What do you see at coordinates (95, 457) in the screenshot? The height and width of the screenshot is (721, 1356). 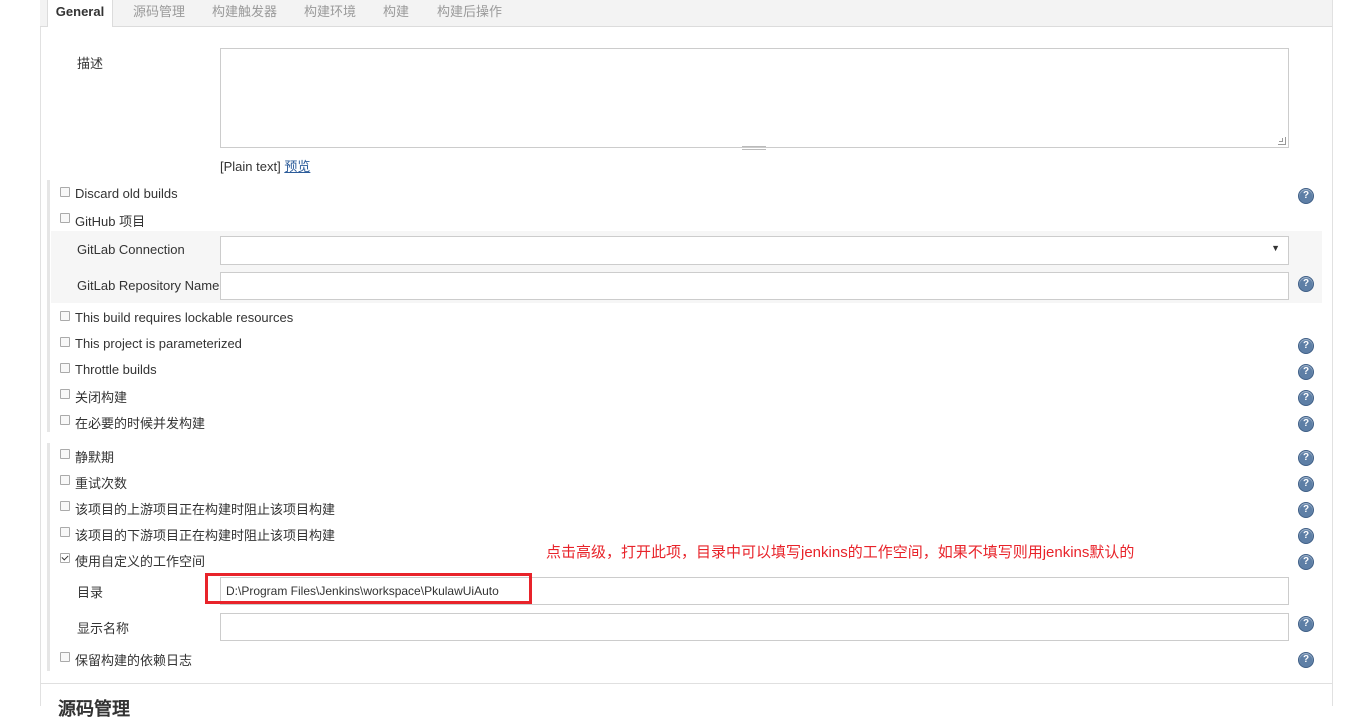 I see `quiet-period-label: 静默期` at bounding box center [95, 457].